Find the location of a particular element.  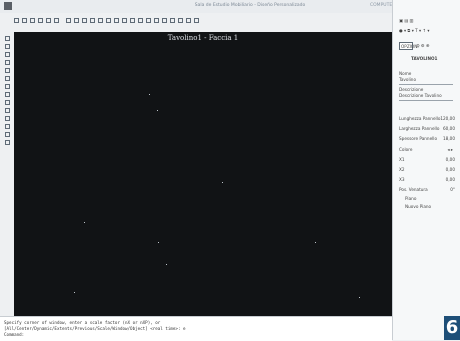

circle-tool-icon is located at coordinates (7, 54).